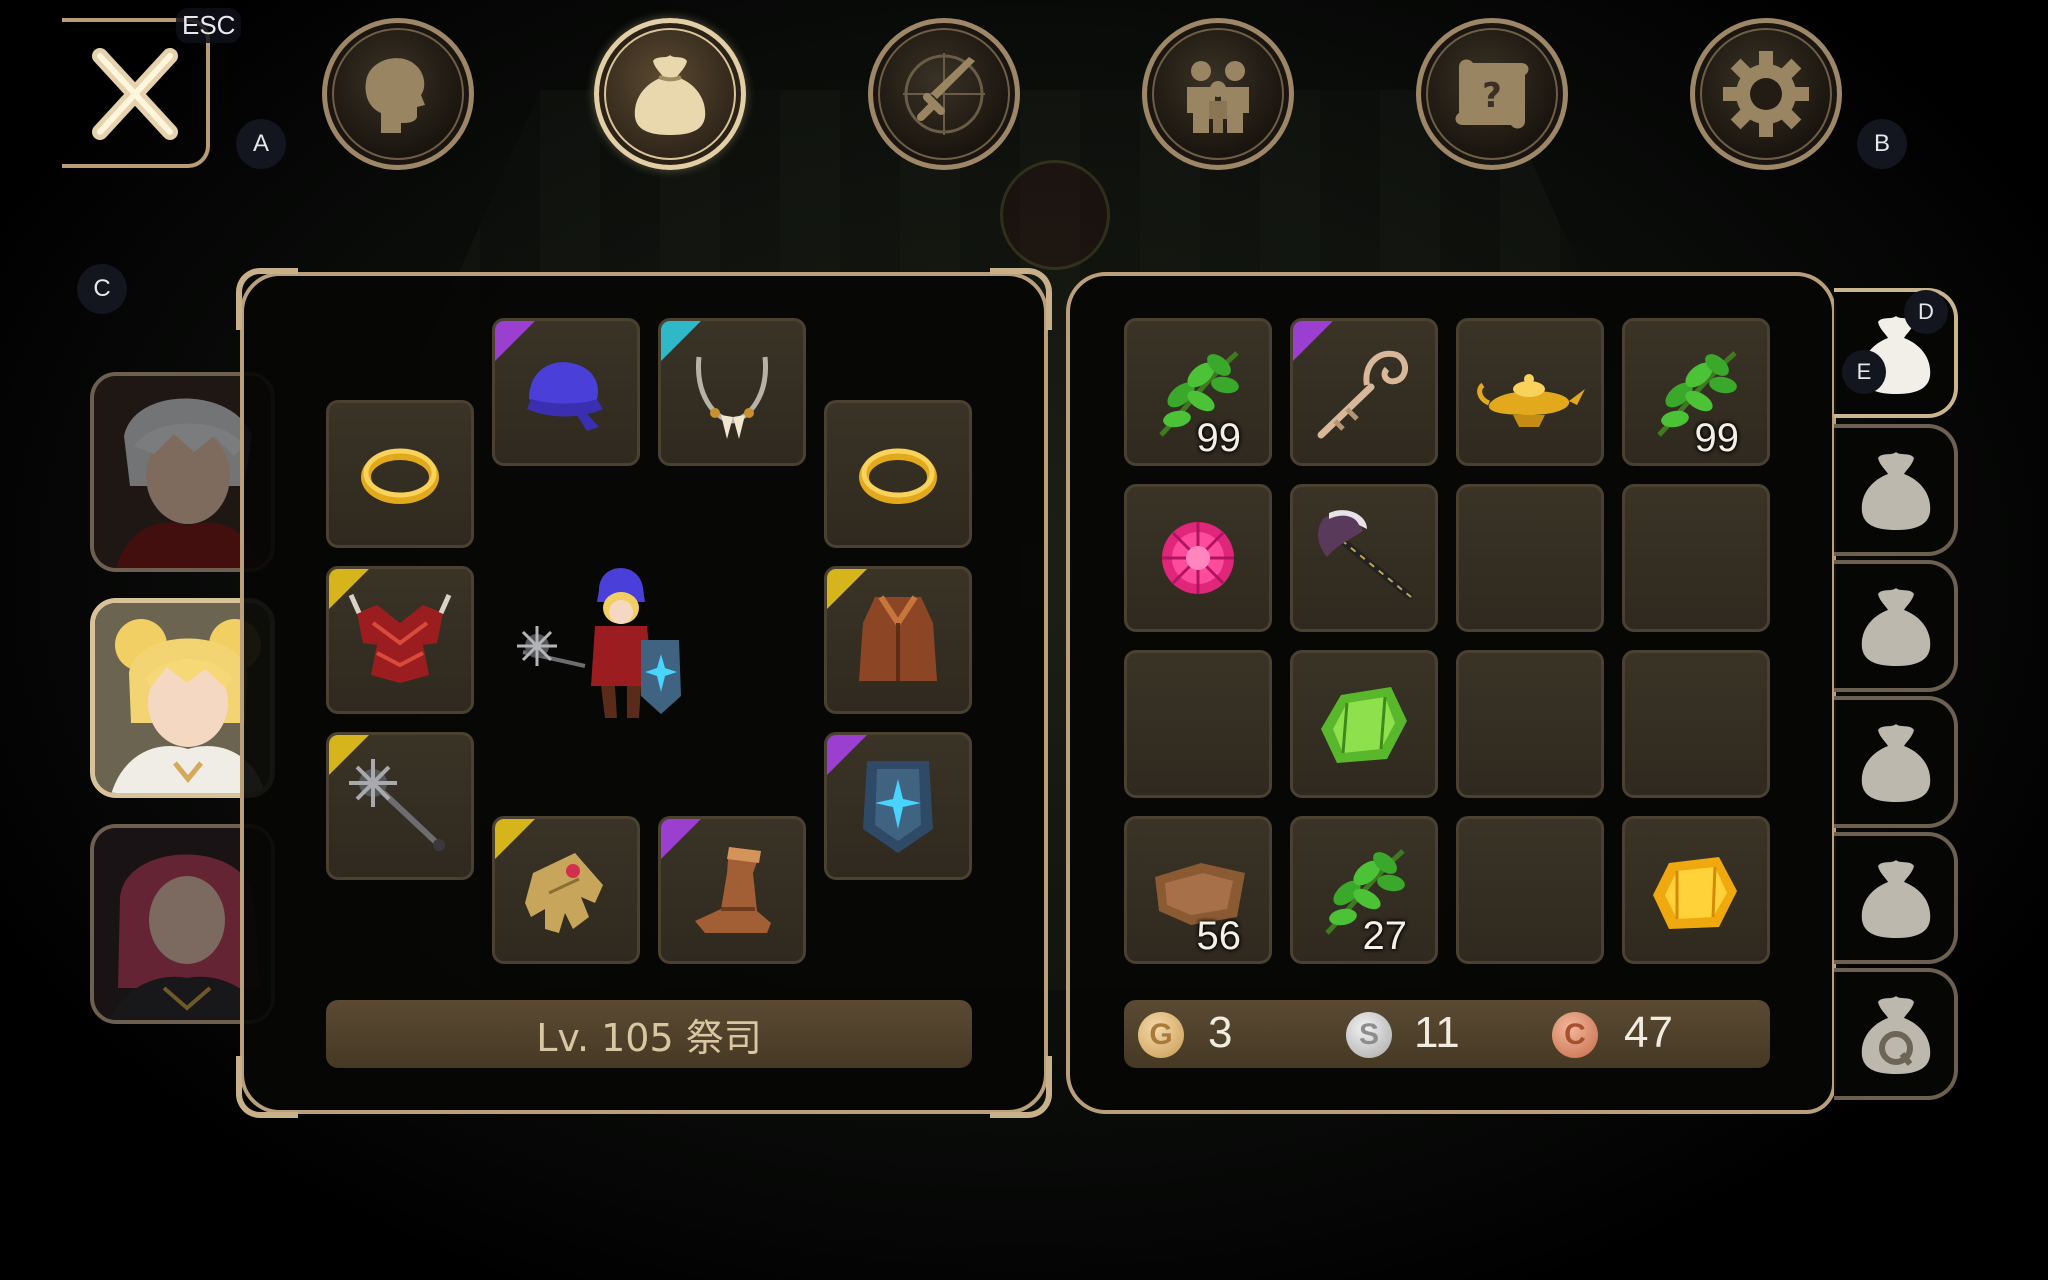  I want to click on crystal-shield-icon, so click(898, 807).